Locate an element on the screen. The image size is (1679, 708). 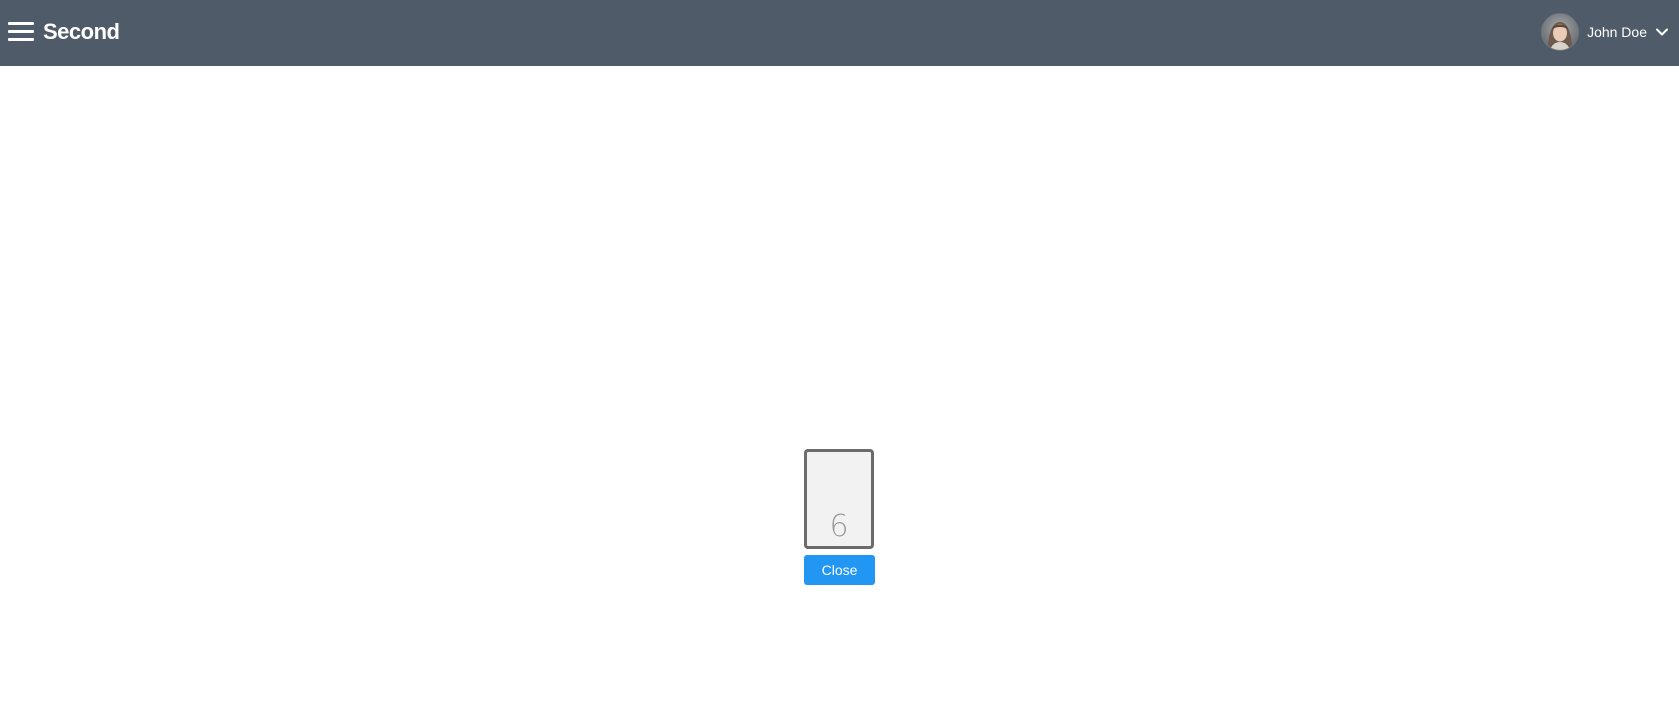
avatar-portrait-icon is located at coordinates (1560, 32).